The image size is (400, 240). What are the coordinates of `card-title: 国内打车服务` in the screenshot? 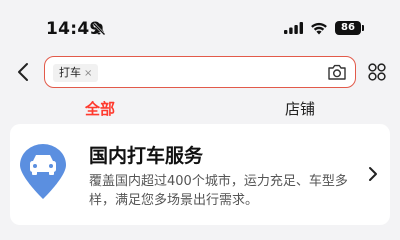 It's located at (146, 156).